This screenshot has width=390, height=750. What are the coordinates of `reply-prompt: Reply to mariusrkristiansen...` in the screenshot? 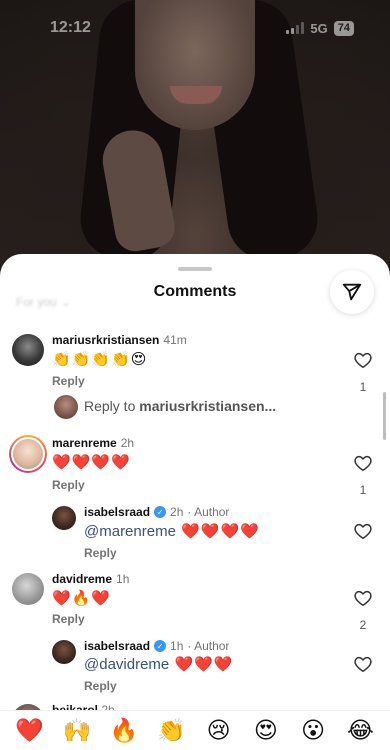 It's located at (180, 406).